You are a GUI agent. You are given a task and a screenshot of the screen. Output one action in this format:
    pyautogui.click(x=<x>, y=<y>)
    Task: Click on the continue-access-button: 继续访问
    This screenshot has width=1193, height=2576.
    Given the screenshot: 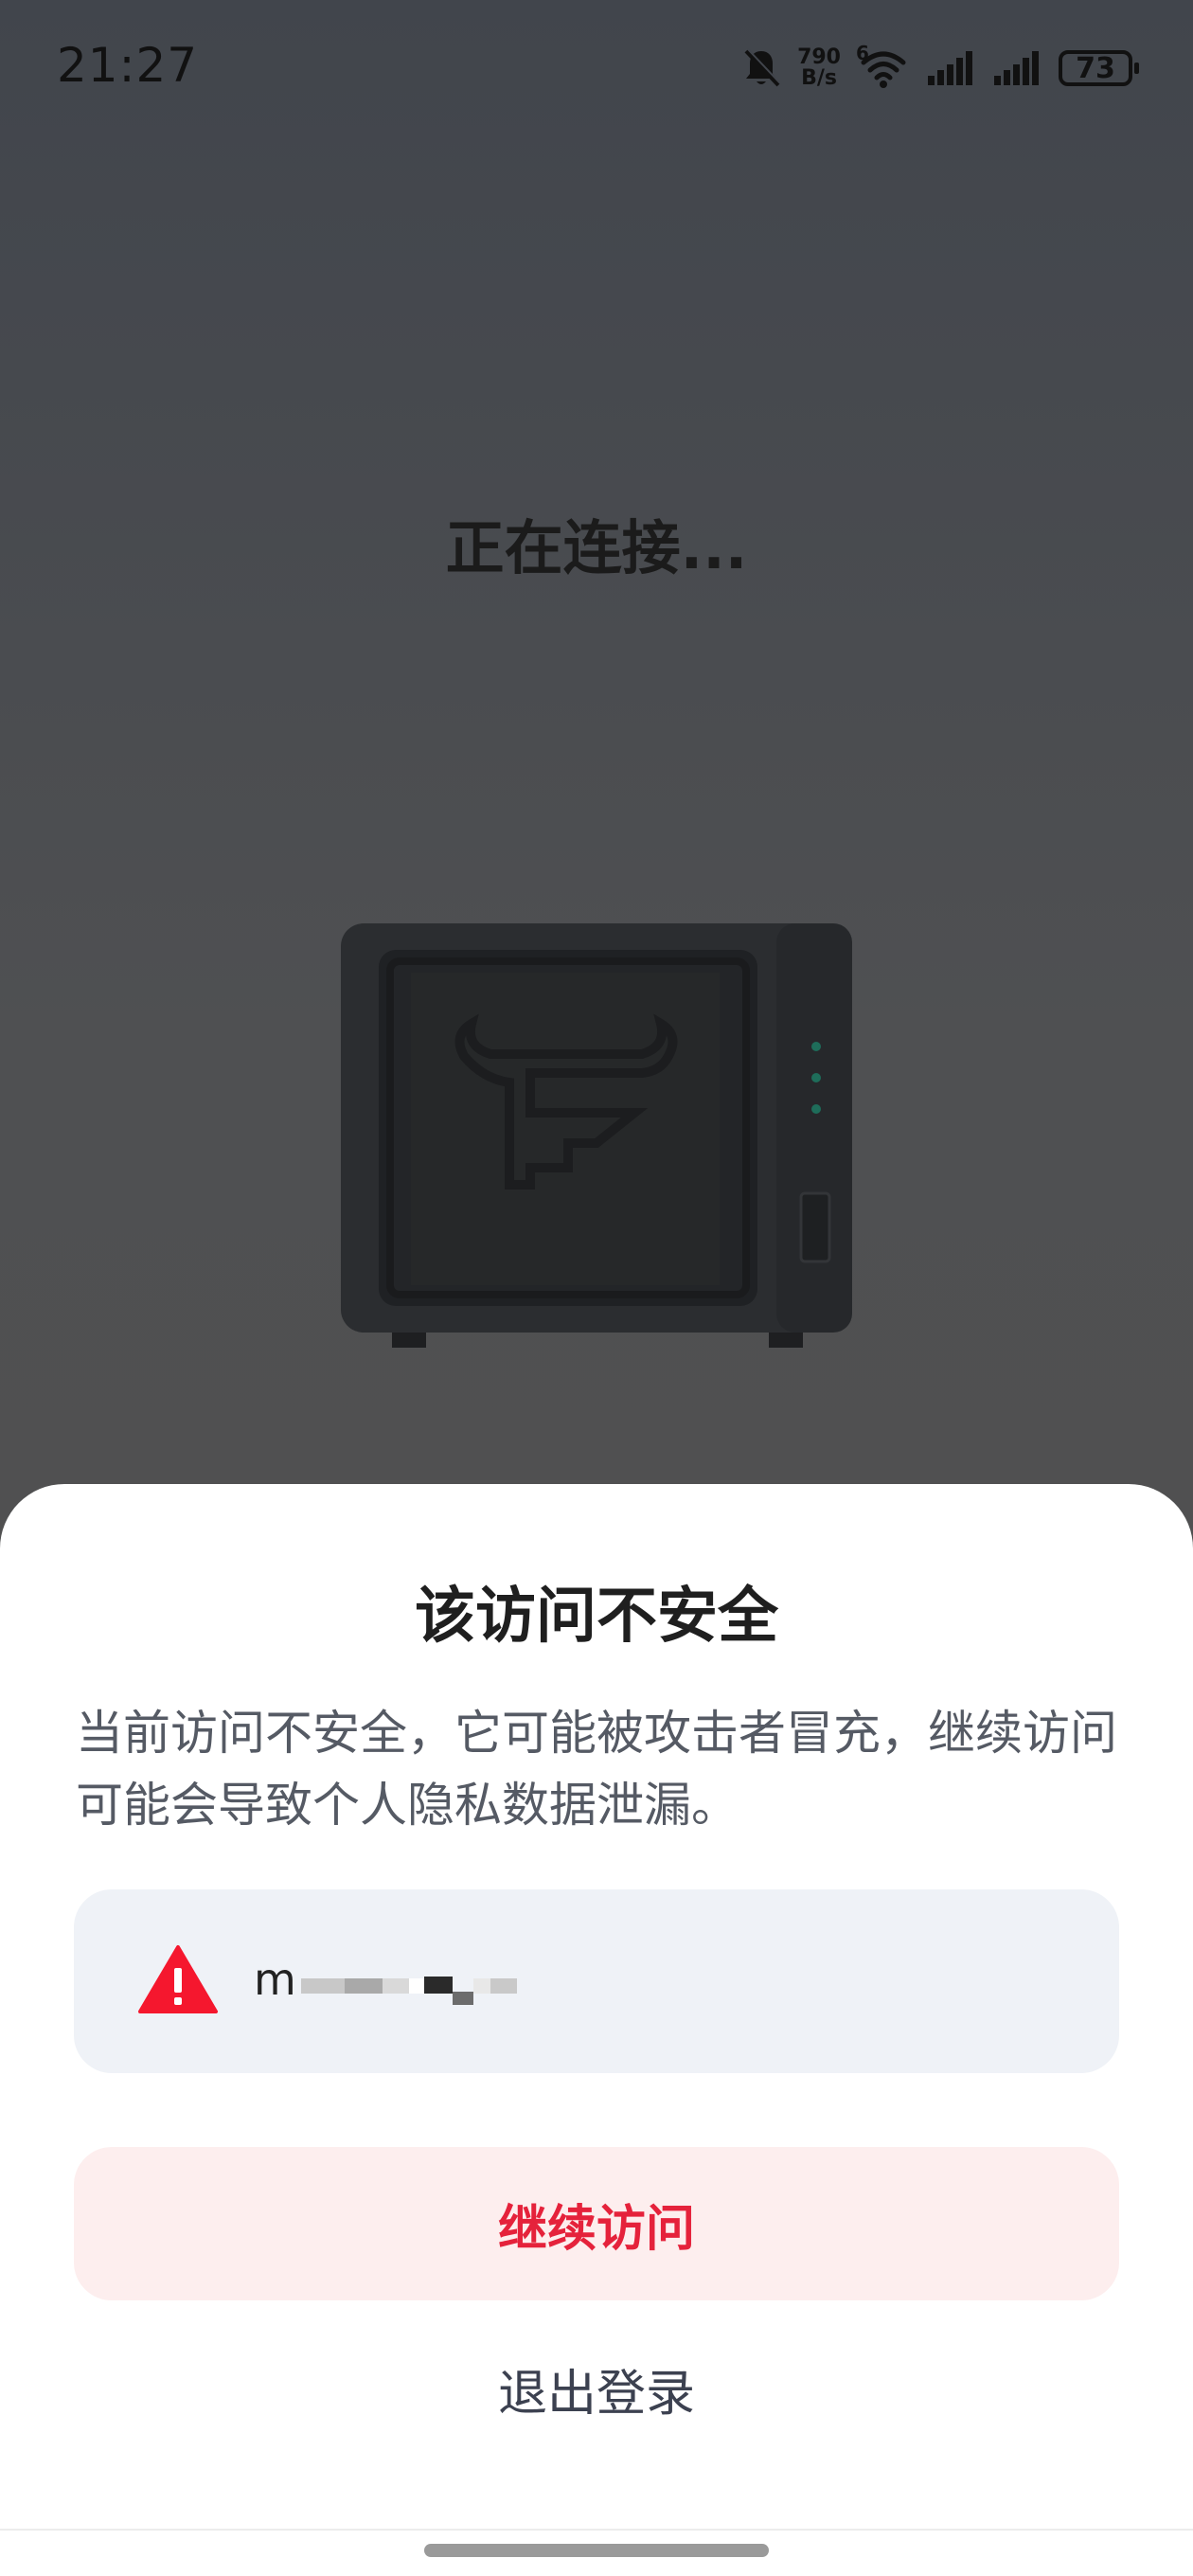 What is the action you would take?
    pyautogui.click(x=596, y=2223)
    